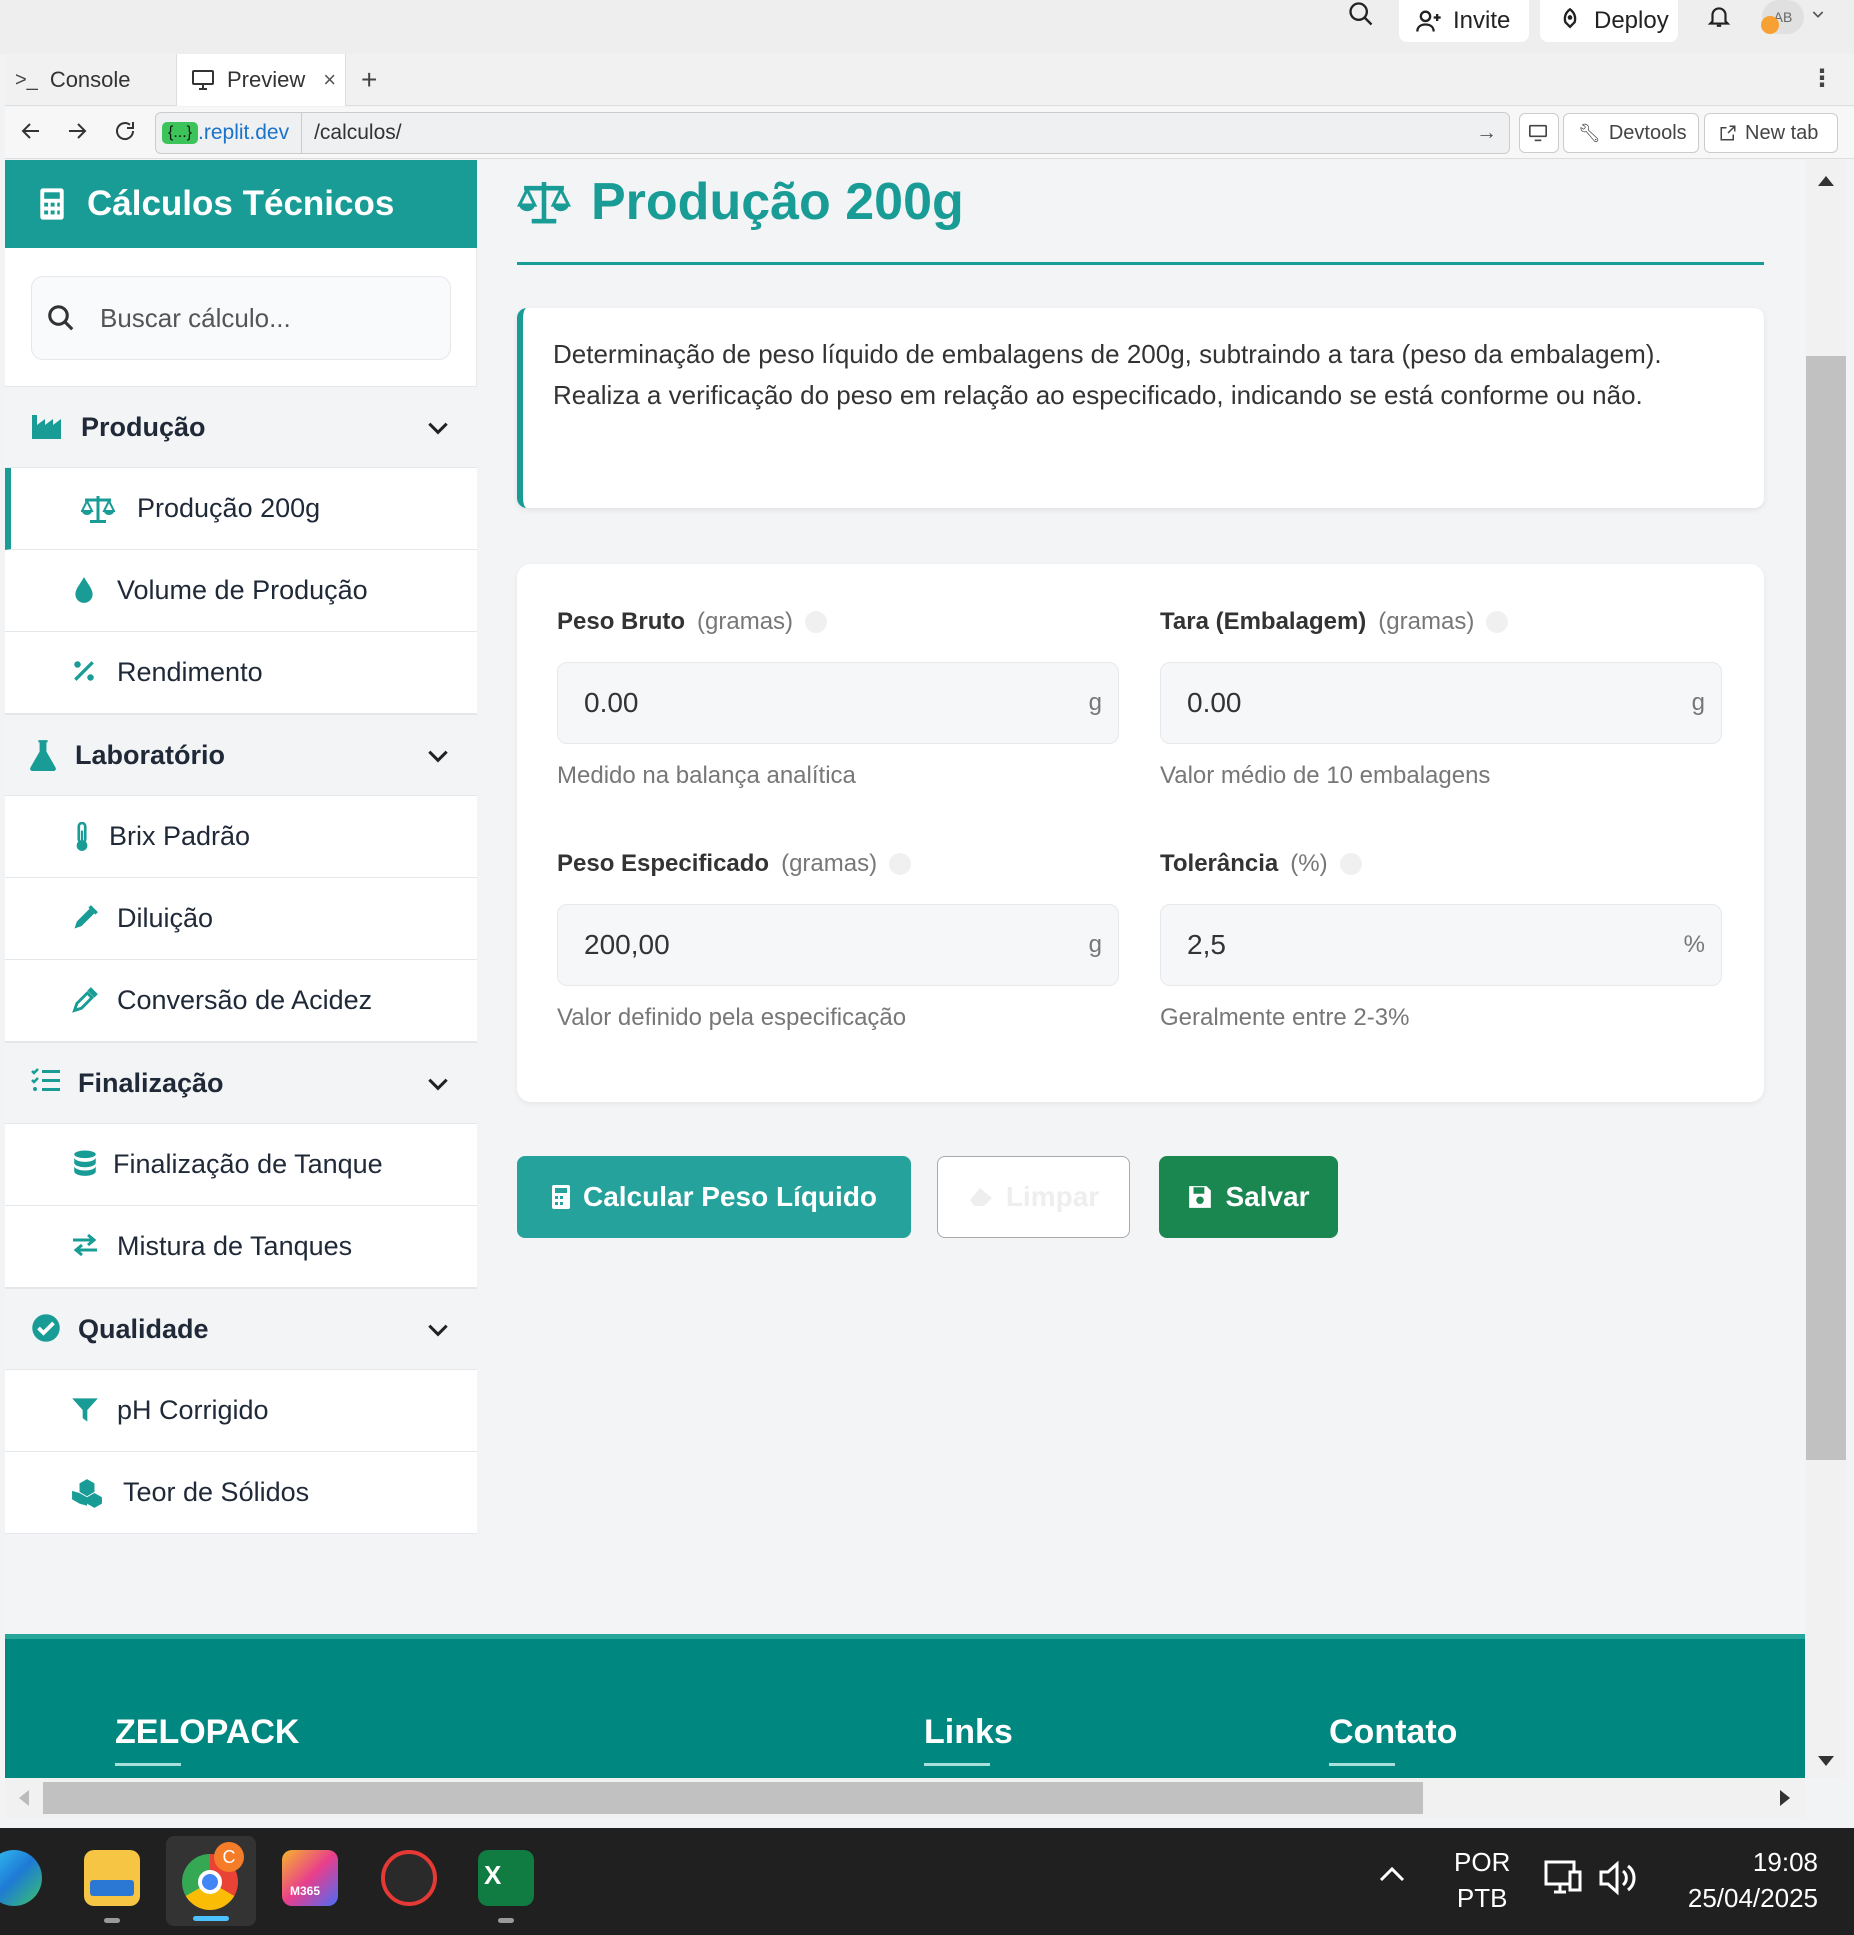 Image resolution: width=1854 pixels, height=1935 pixels. I want to click on field-label: Peso Bruto, so click(621, 621).